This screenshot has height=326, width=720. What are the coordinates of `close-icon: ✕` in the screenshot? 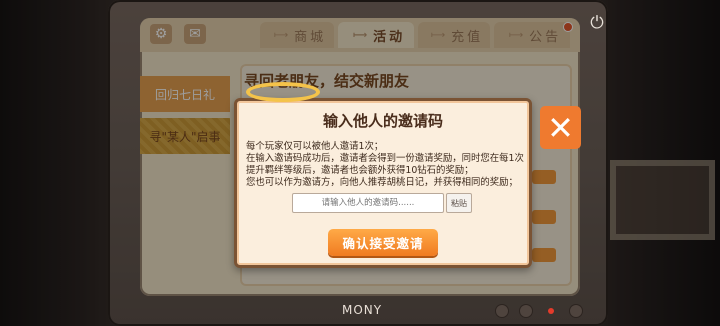 It's located at (560, 127).